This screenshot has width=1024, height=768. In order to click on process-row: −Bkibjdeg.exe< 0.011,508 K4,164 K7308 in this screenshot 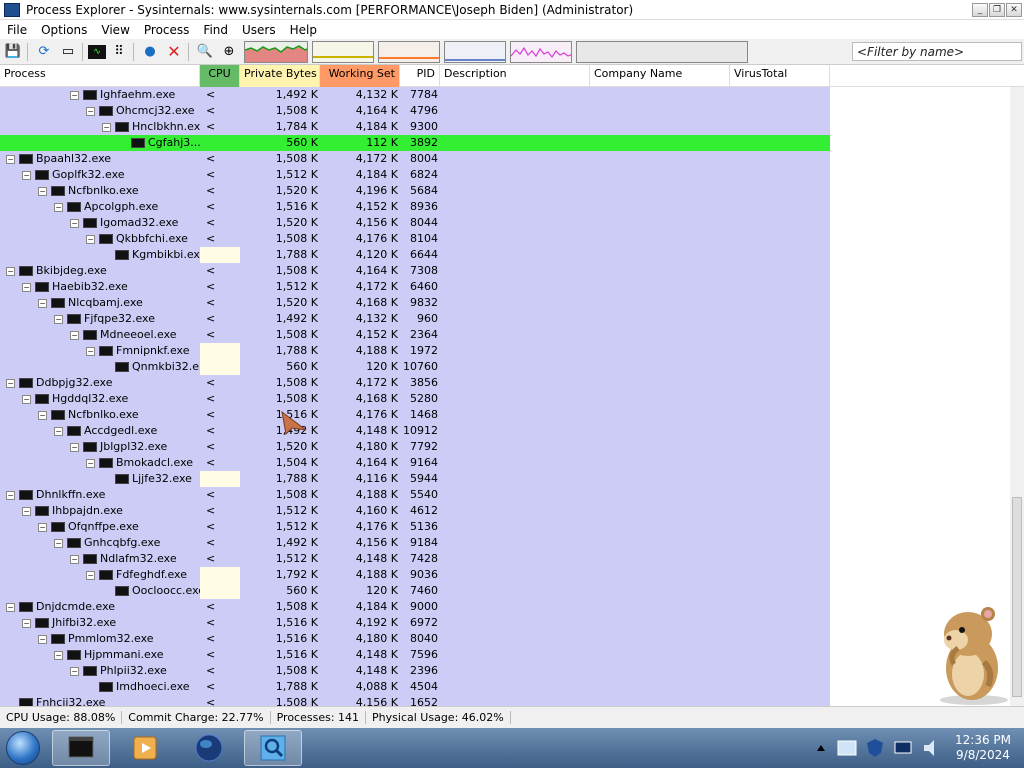, I will do `click(415, 278)`.